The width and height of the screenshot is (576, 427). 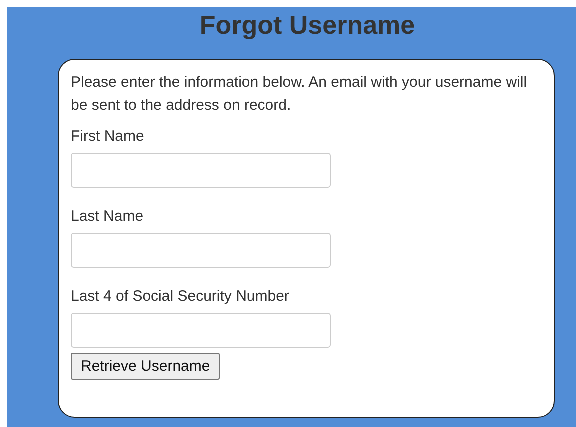 I want to click on page-title: Forgot Username, so click(x=307, y=25).